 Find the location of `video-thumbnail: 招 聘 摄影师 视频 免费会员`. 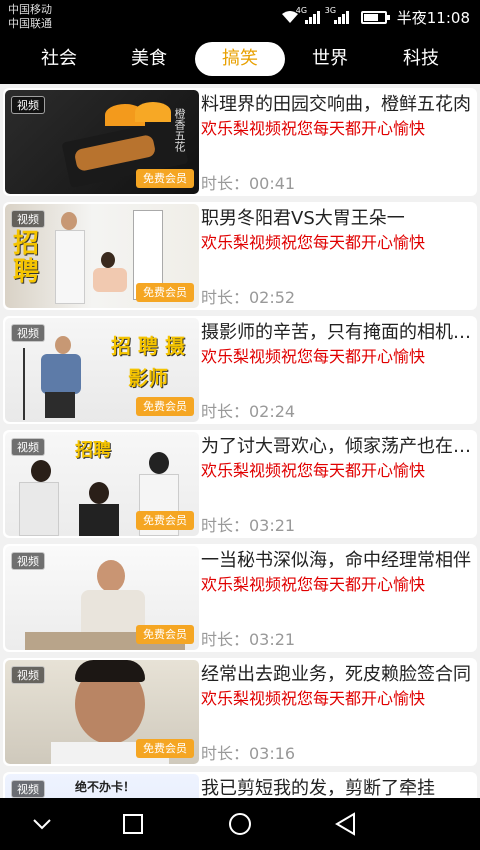

video-thumbnail: 招 聘 摄影师 视频 免费会员 is located at coordinates (102, 370).